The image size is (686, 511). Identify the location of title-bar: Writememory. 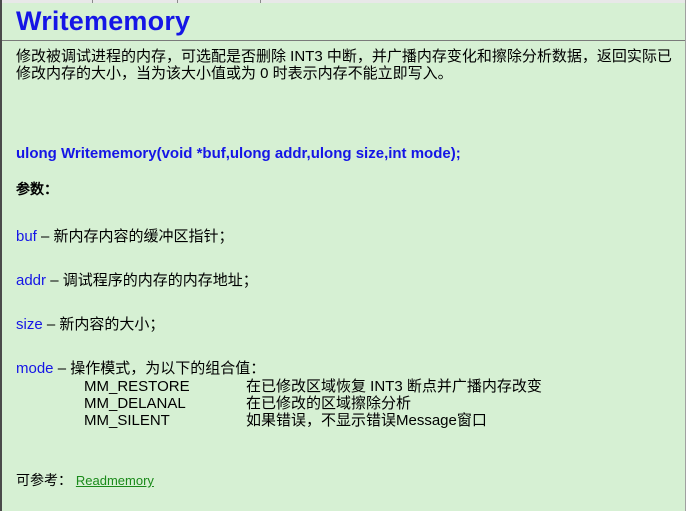
(343, 22).